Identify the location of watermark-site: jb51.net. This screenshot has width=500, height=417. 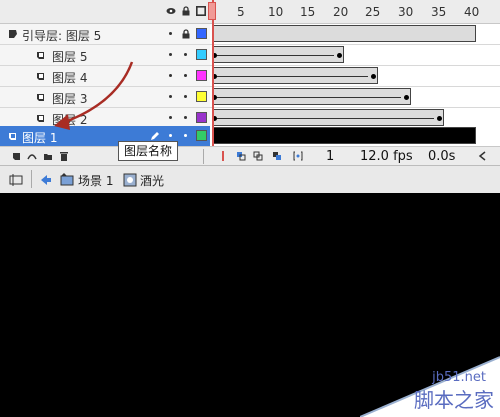
(459, 377).